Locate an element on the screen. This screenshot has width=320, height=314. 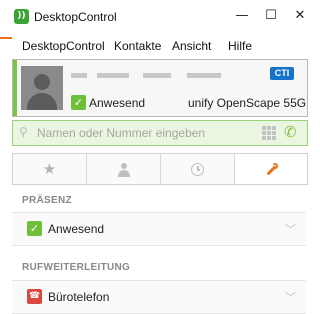
wrench-icon is located at coordinates (271, 170).